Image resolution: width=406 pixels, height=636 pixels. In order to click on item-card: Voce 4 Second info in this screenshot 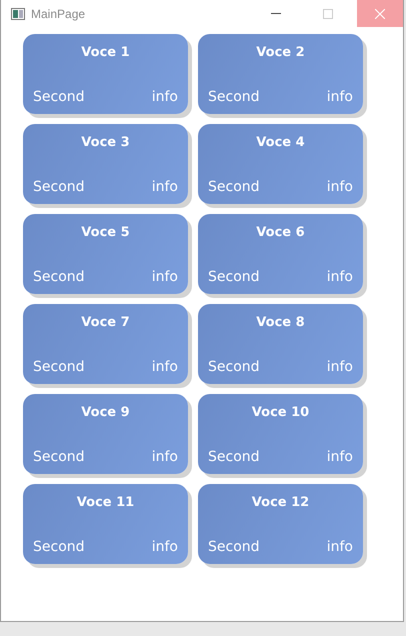, I will do `click(280, 164)`.